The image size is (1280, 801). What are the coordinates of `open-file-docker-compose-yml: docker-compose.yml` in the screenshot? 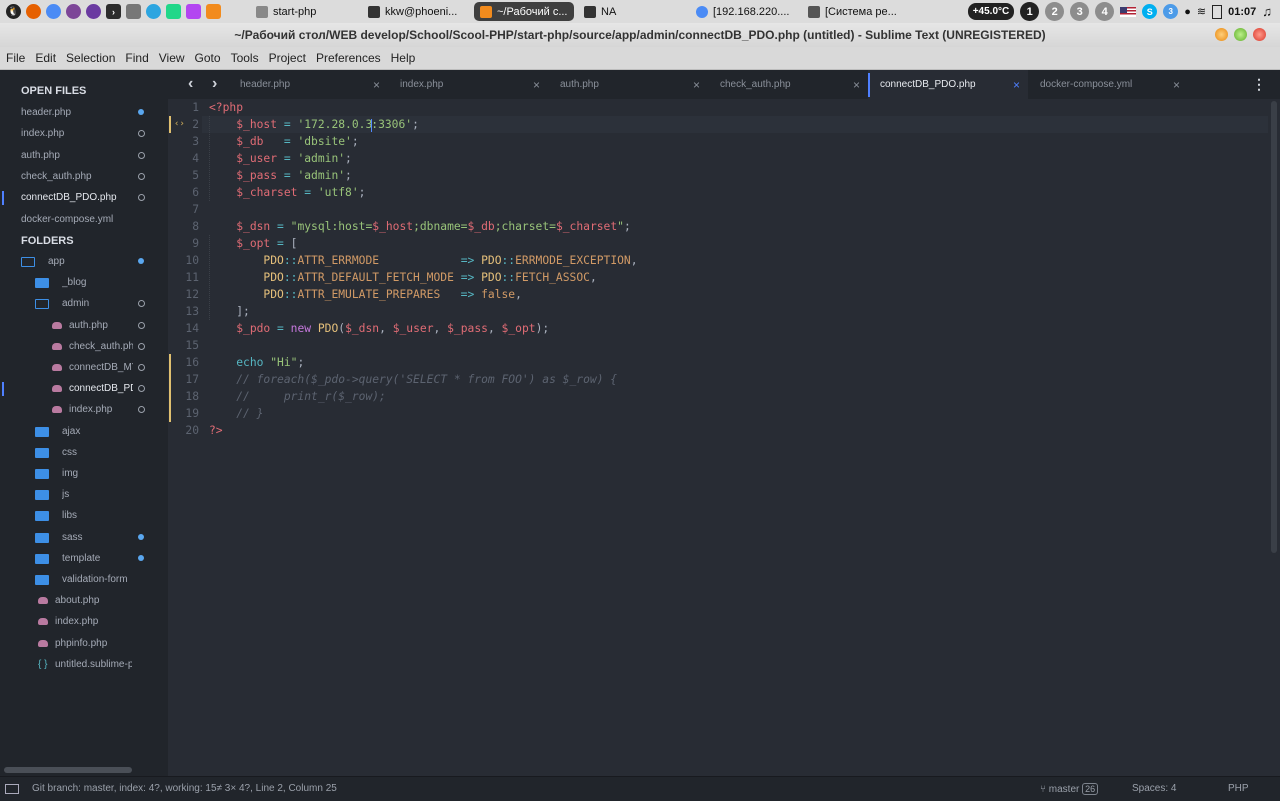 It's located at (84, 220).